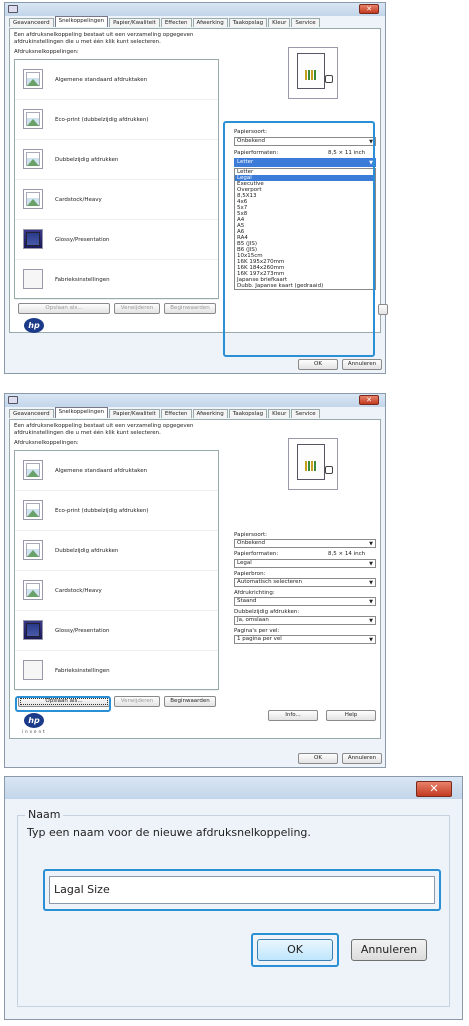 Image resolution: width=469 pixels, height=1026 pixels. What do you see at coordinates (253, 620) in the screenshot?
I see `duplex-value: Ja, omslaan` at bounding box center [253, 620].